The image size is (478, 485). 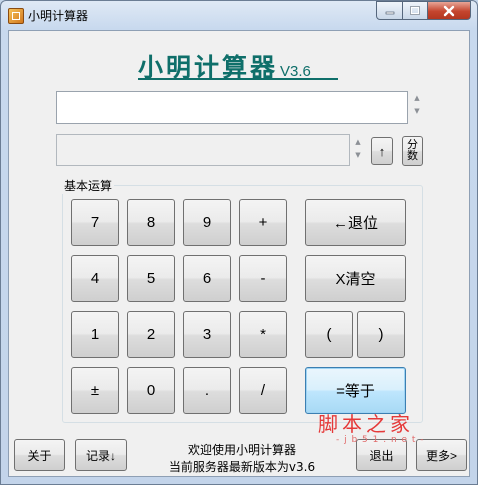 I want to click on close-button, so click(x=449, y=10).